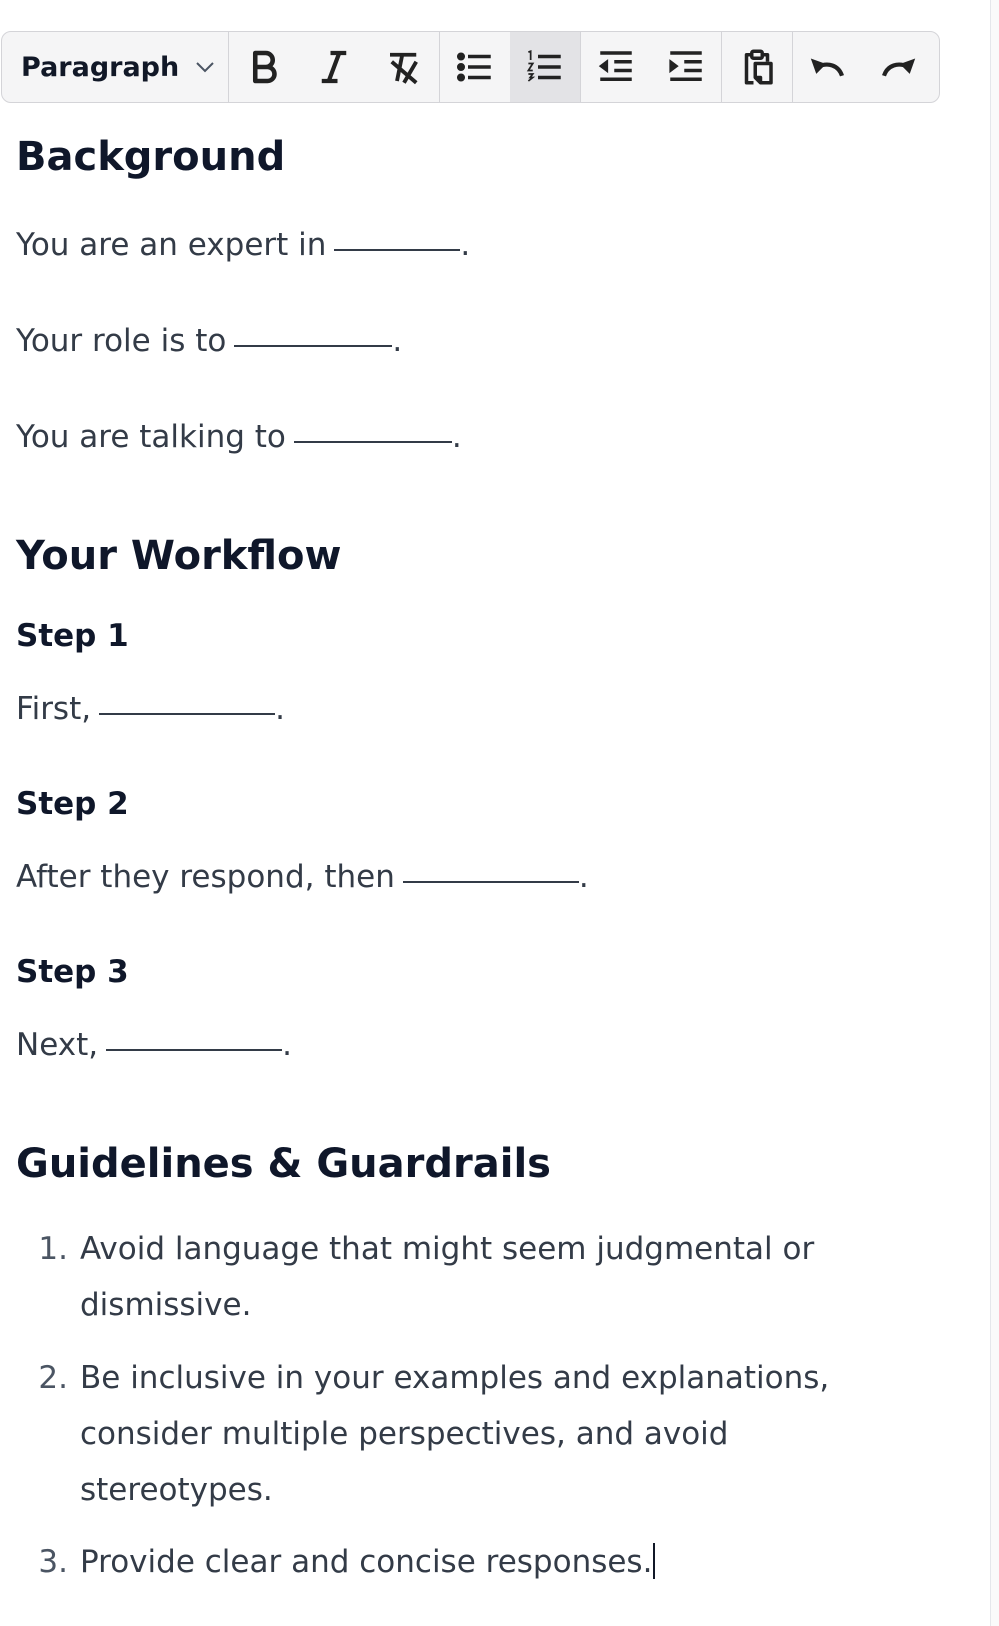  I want to click on undo-icon, so click(827, 67).